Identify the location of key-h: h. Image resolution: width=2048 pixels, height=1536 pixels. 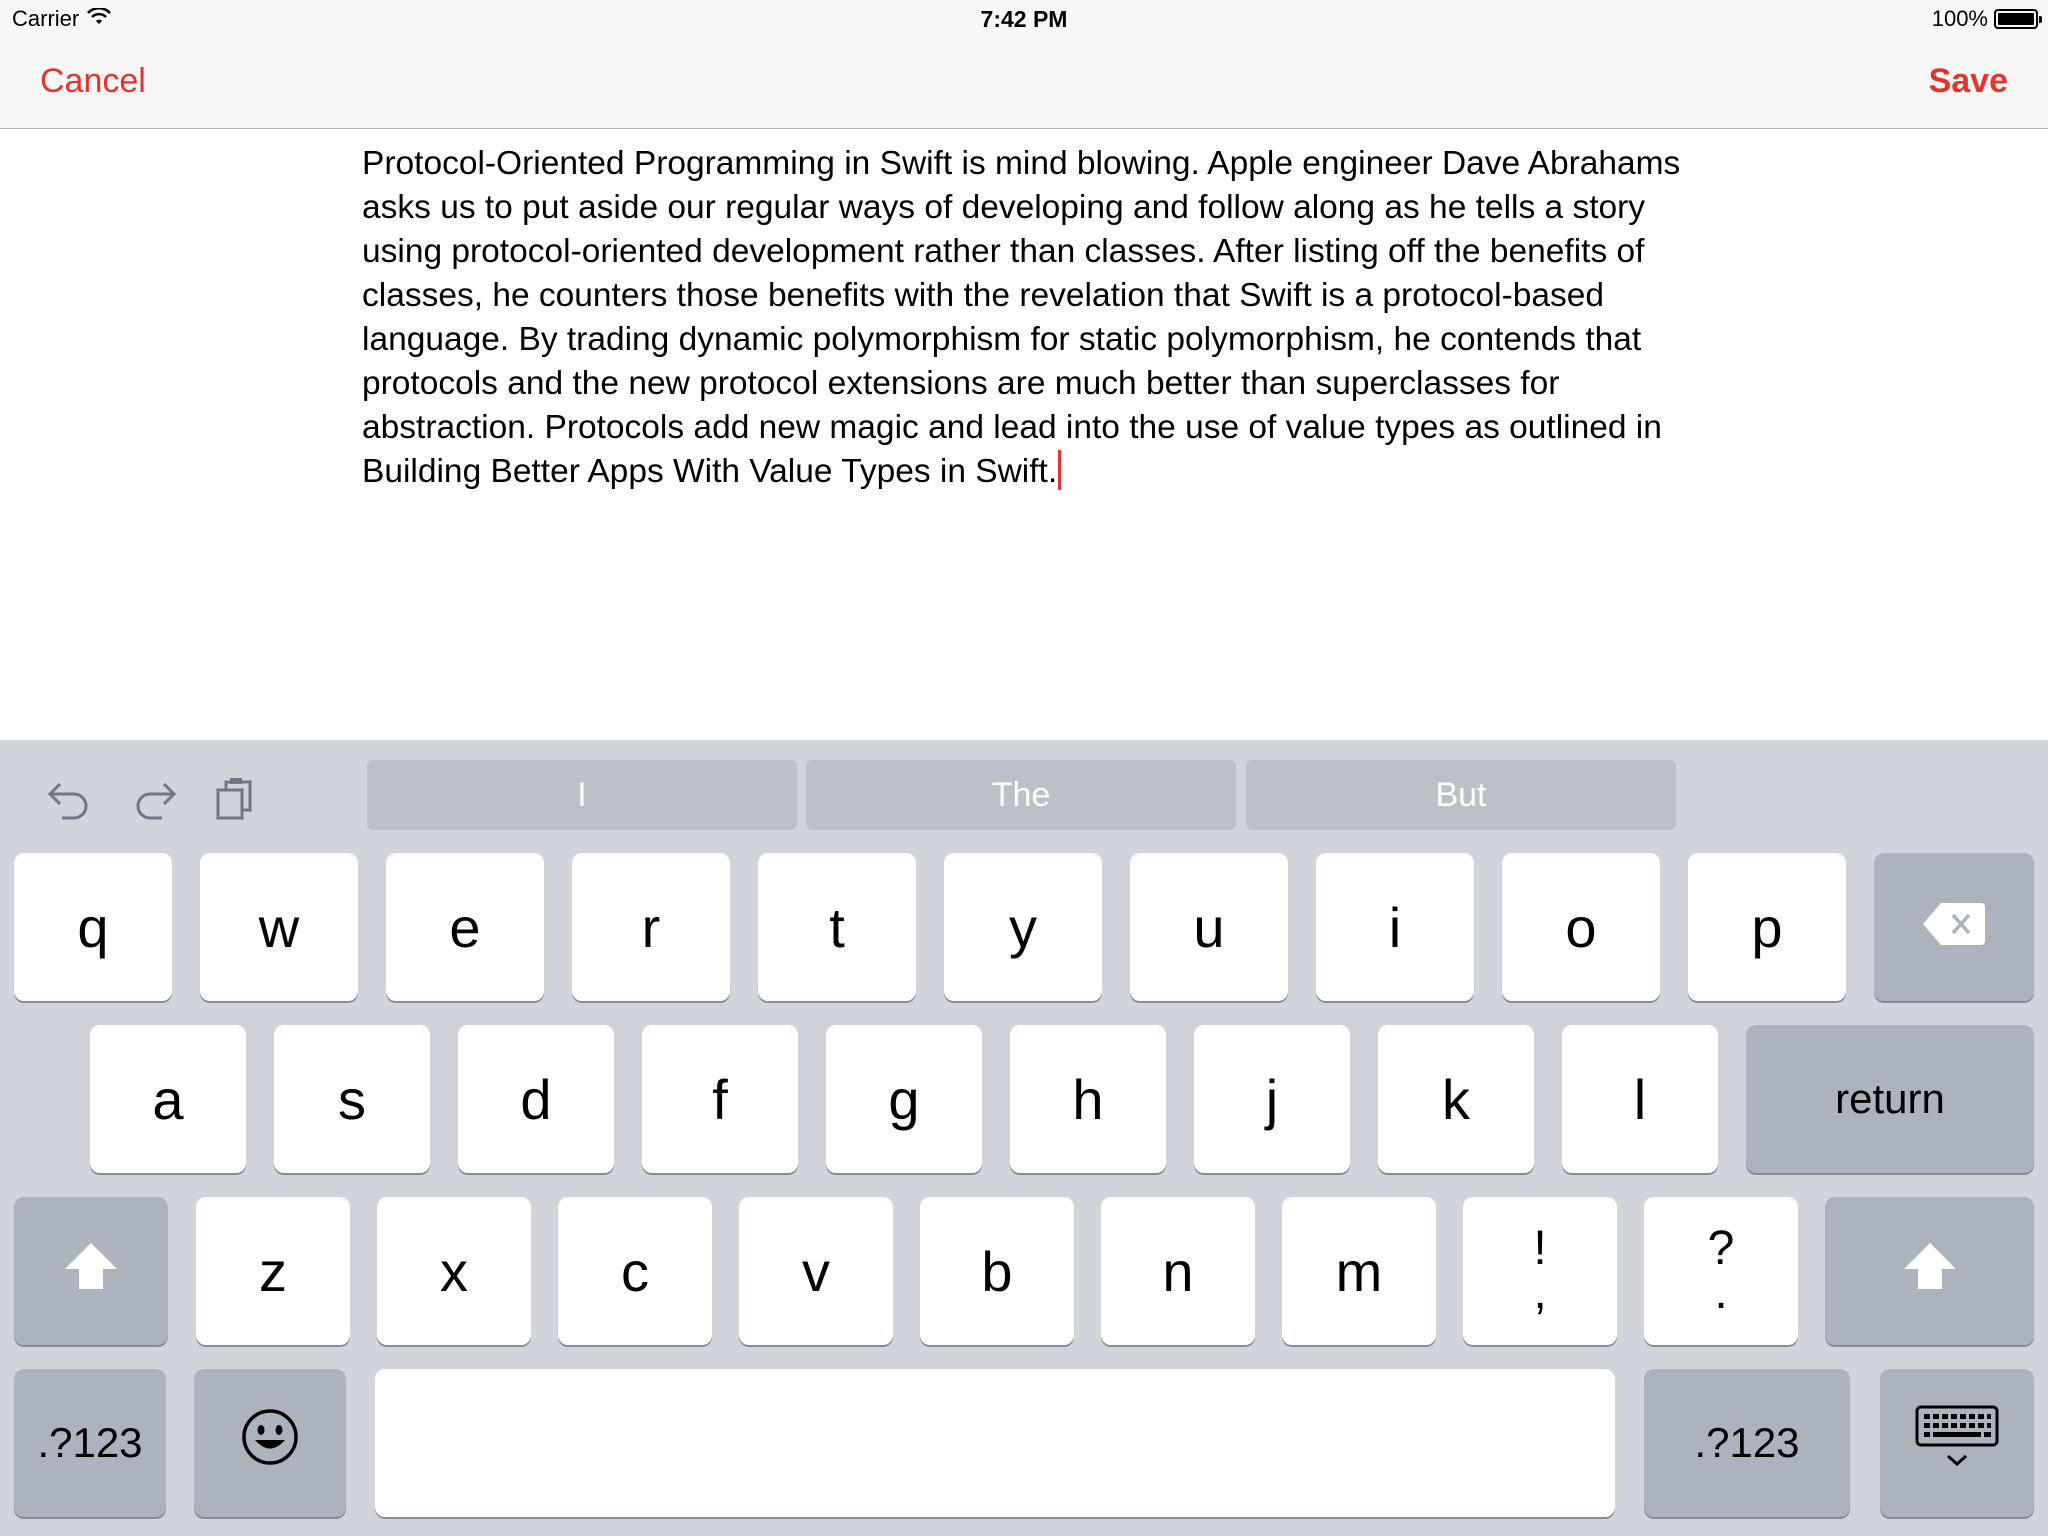
(1088, 1099).